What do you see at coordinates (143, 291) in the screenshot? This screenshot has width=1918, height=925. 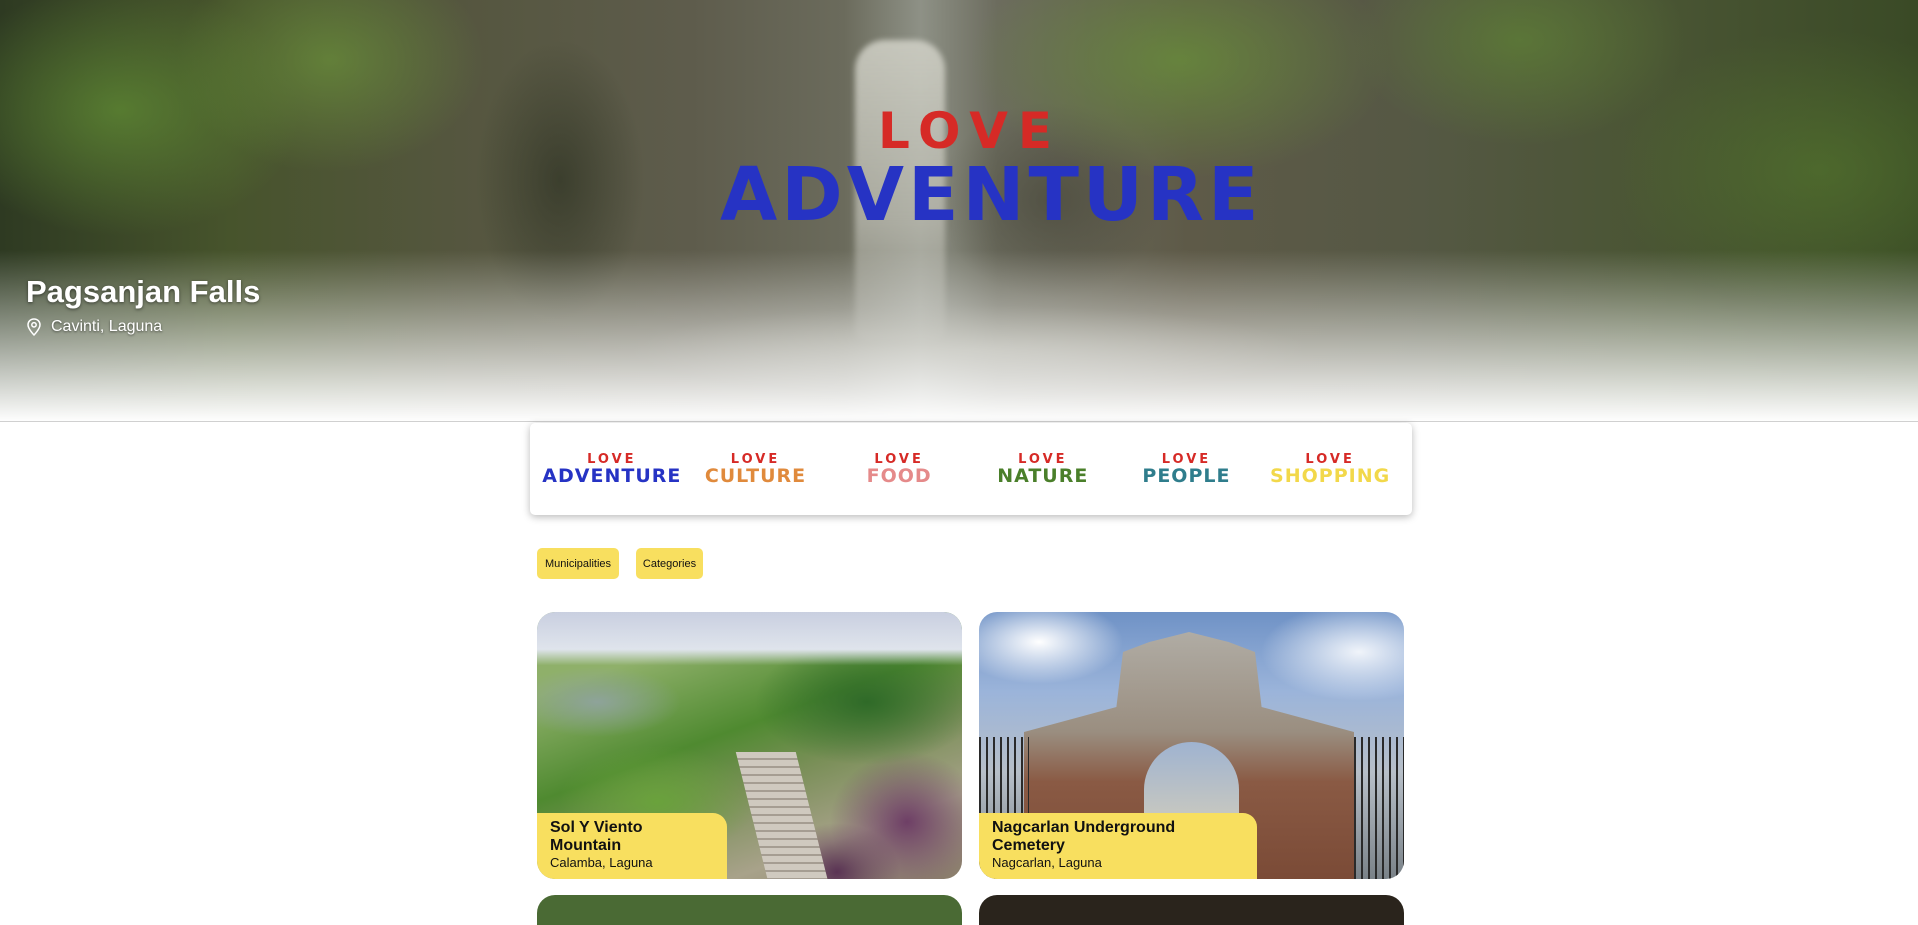 I see `page-title: Pagsanjan Falls` at bounding box center [143, 291].